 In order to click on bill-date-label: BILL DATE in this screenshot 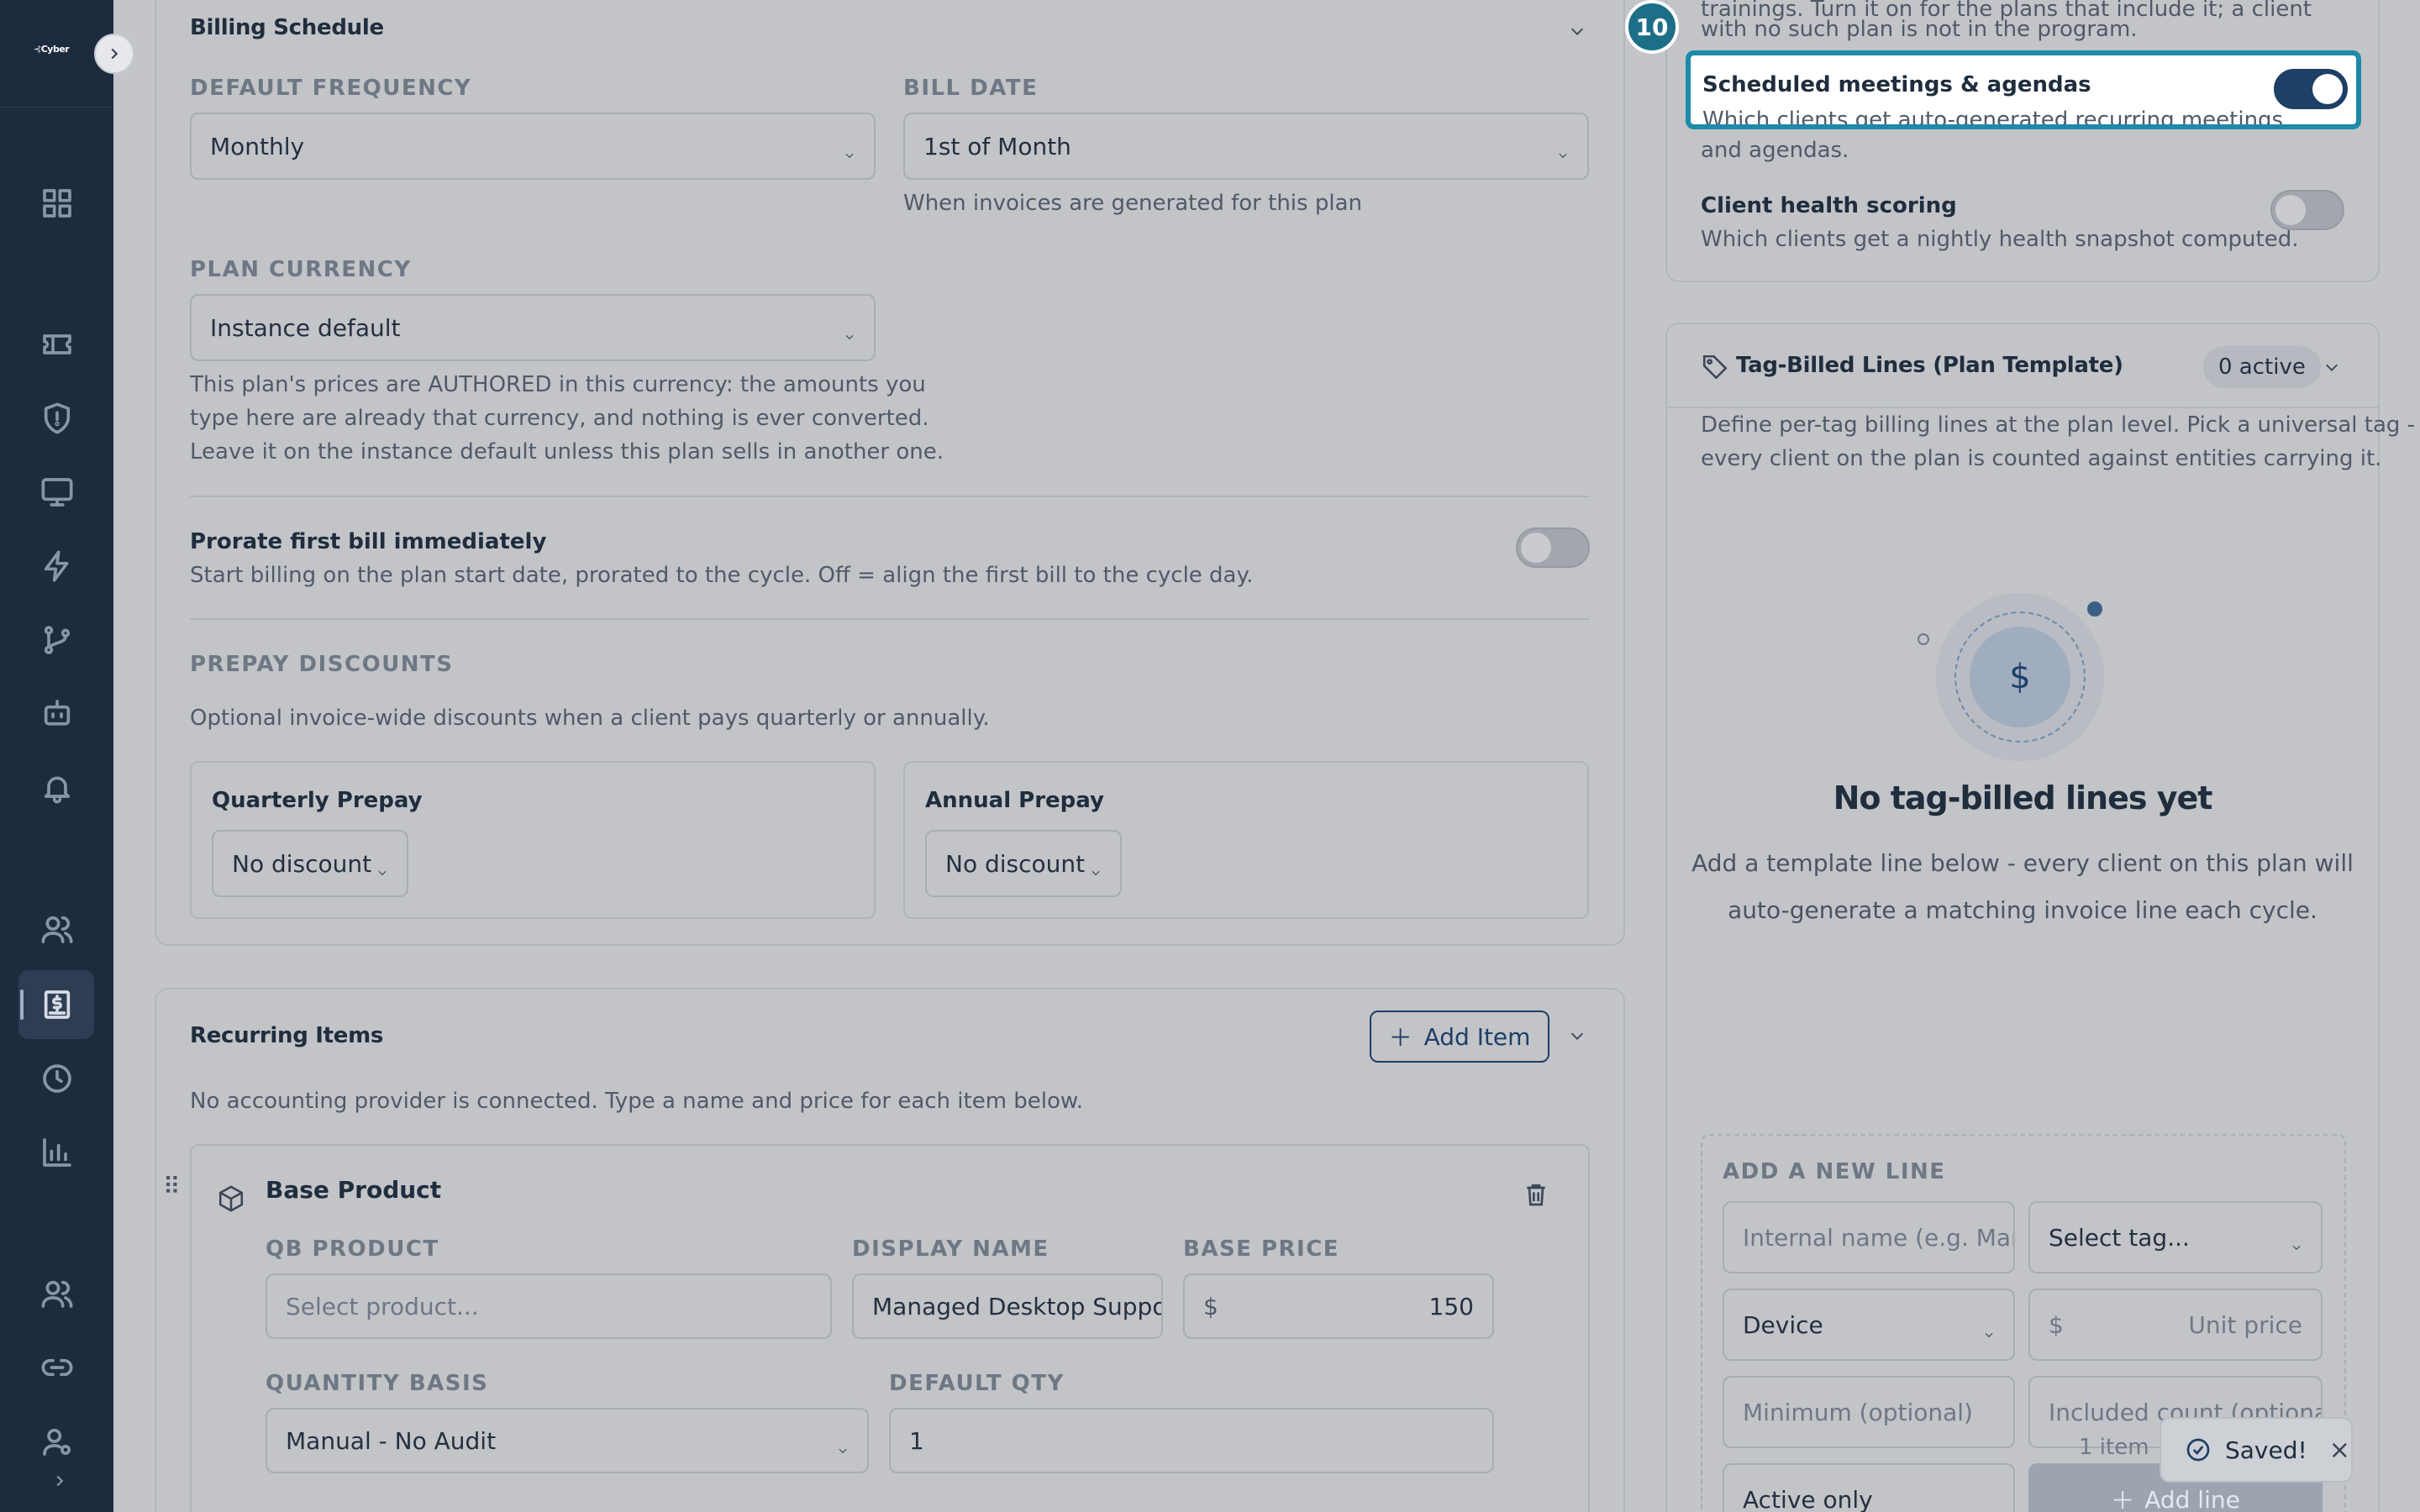, I will do `click(971, 88)`.